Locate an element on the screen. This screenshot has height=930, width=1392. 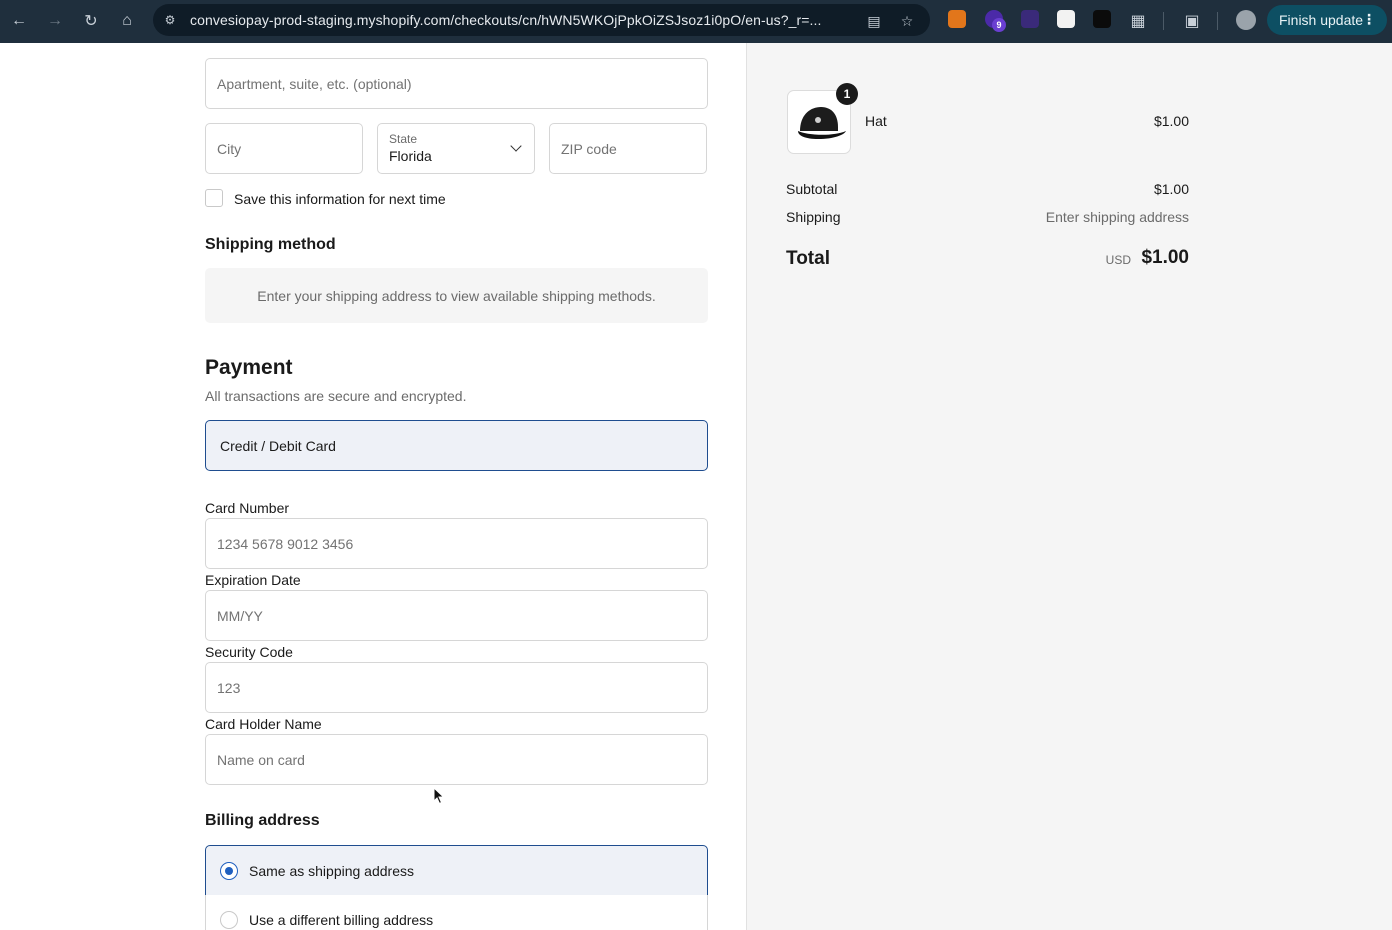
apartment-input: Apartment, suite, etc. (optional) is located at coordinates (456, 83).